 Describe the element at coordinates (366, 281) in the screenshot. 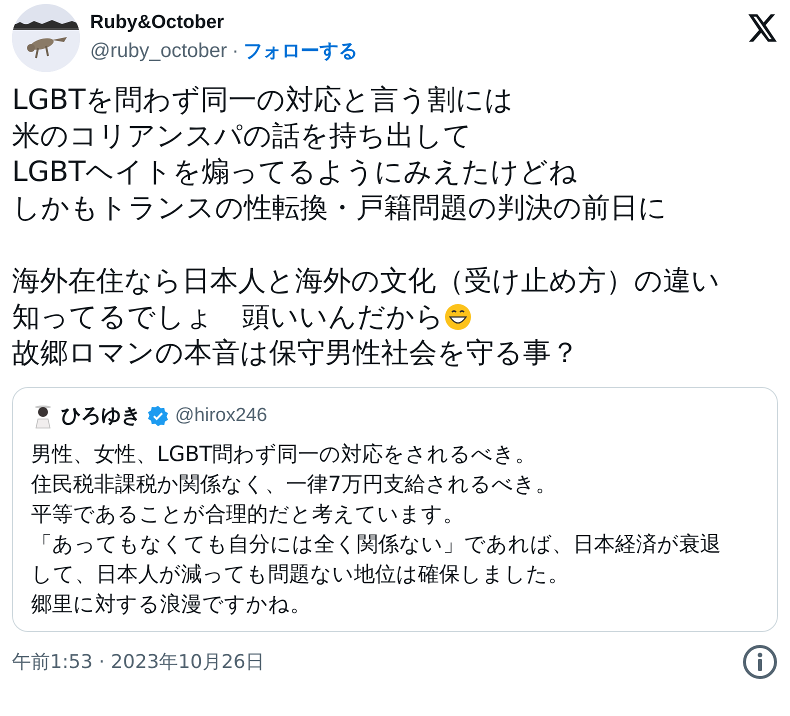

I see `tweet-text: 海外在住なら日本人と海外の文化（受け止め方）の違い` at that location.